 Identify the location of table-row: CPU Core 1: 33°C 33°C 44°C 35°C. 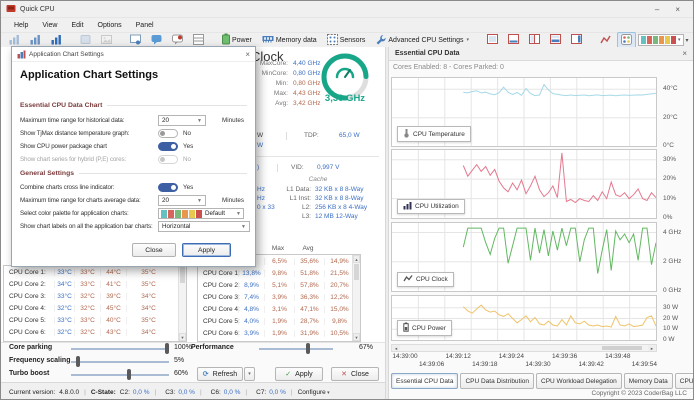
(91, 272).